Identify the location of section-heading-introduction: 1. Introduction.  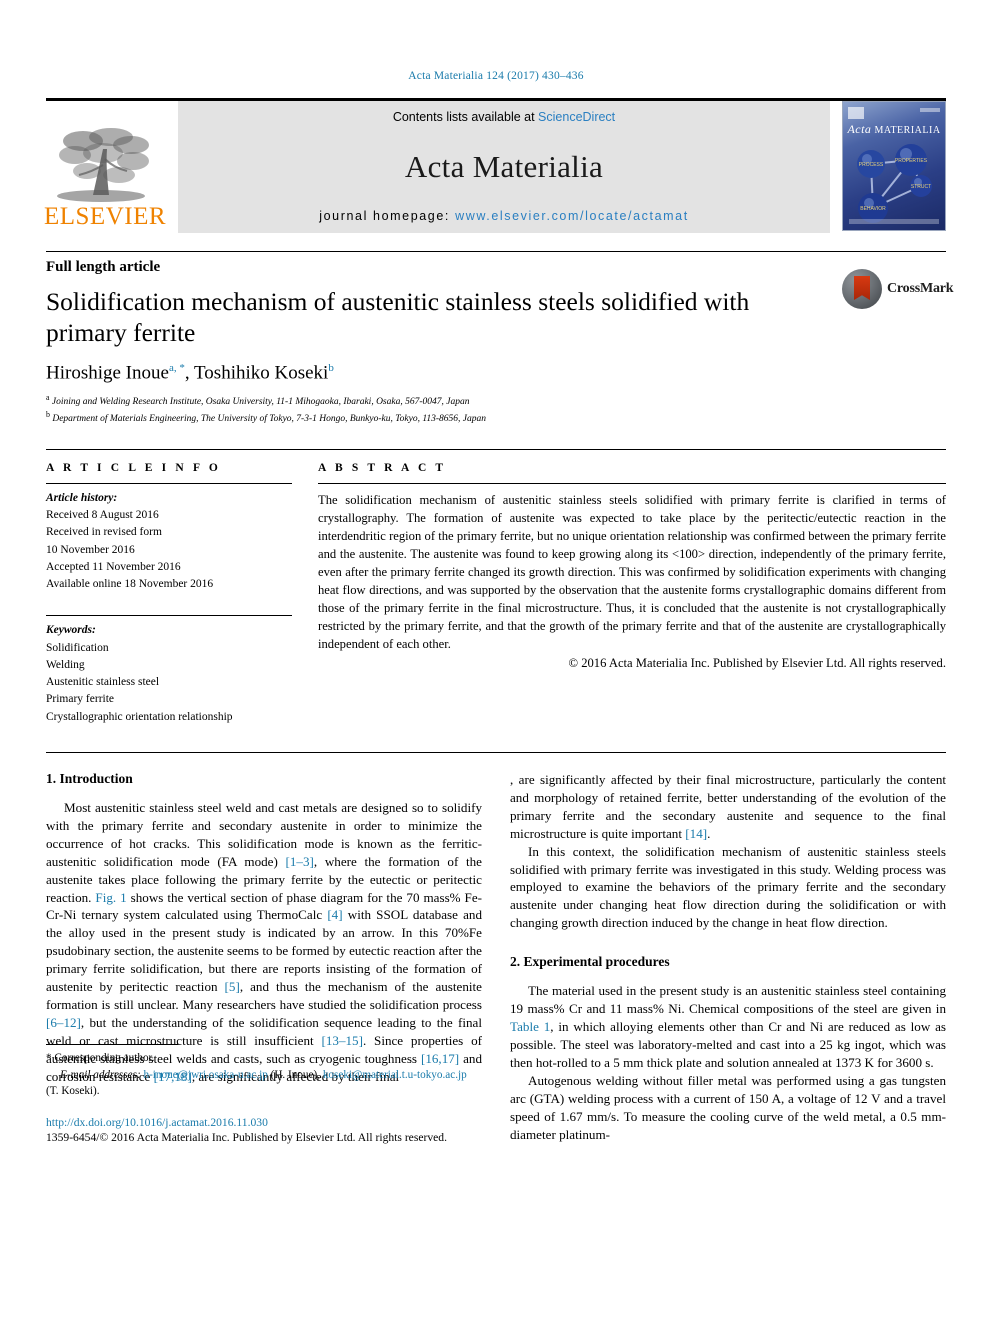
(89, 778).